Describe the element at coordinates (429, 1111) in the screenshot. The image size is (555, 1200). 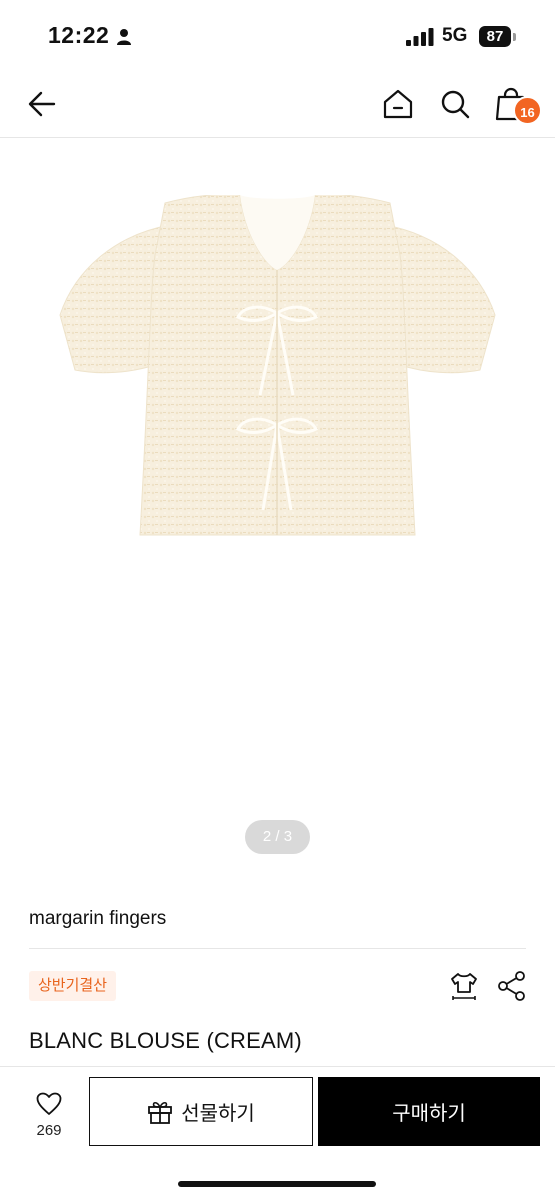
I see `buy-button: 구매하기` at that location.